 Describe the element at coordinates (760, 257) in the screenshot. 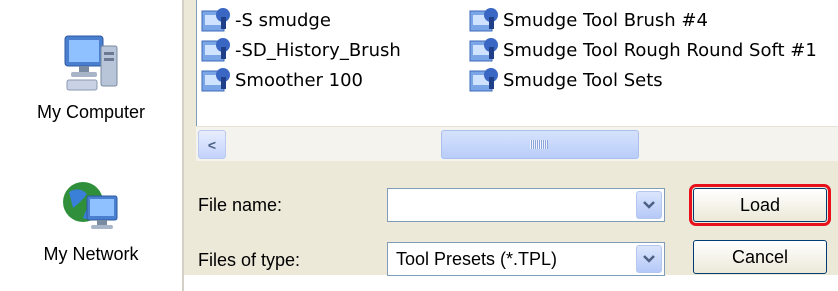

I see `cancel-button: Cancel` at that location.